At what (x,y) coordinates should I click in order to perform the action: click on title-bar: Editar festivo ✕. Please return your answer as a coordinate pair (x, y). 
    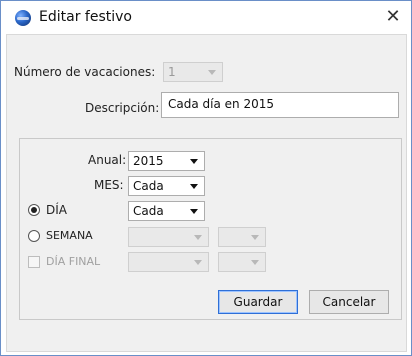
    Looking at the image, I should click on (206, 17).